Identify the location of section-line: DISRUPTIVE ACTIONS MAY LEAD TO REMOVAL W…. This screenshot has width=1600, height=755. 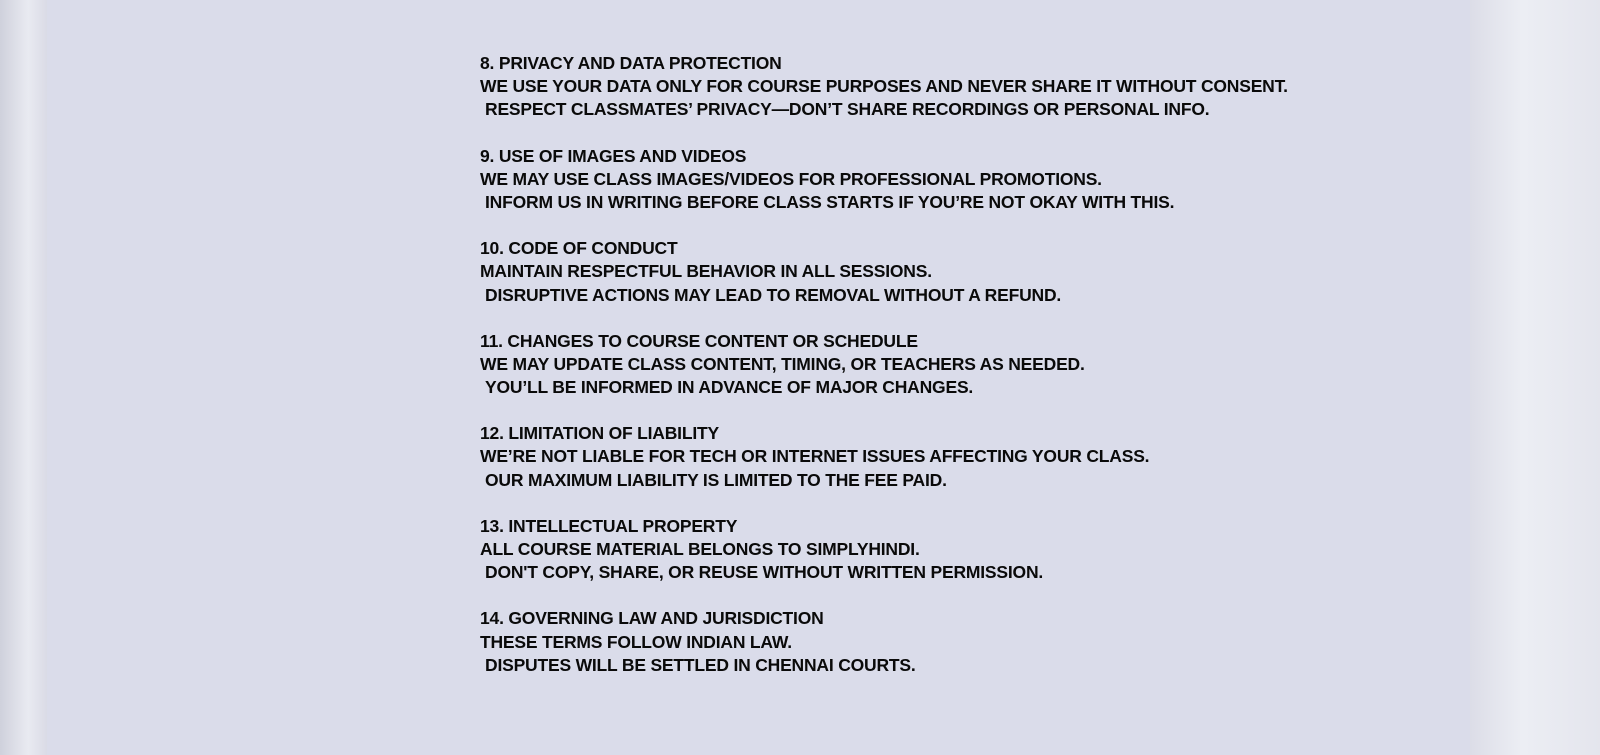
(773, 294).